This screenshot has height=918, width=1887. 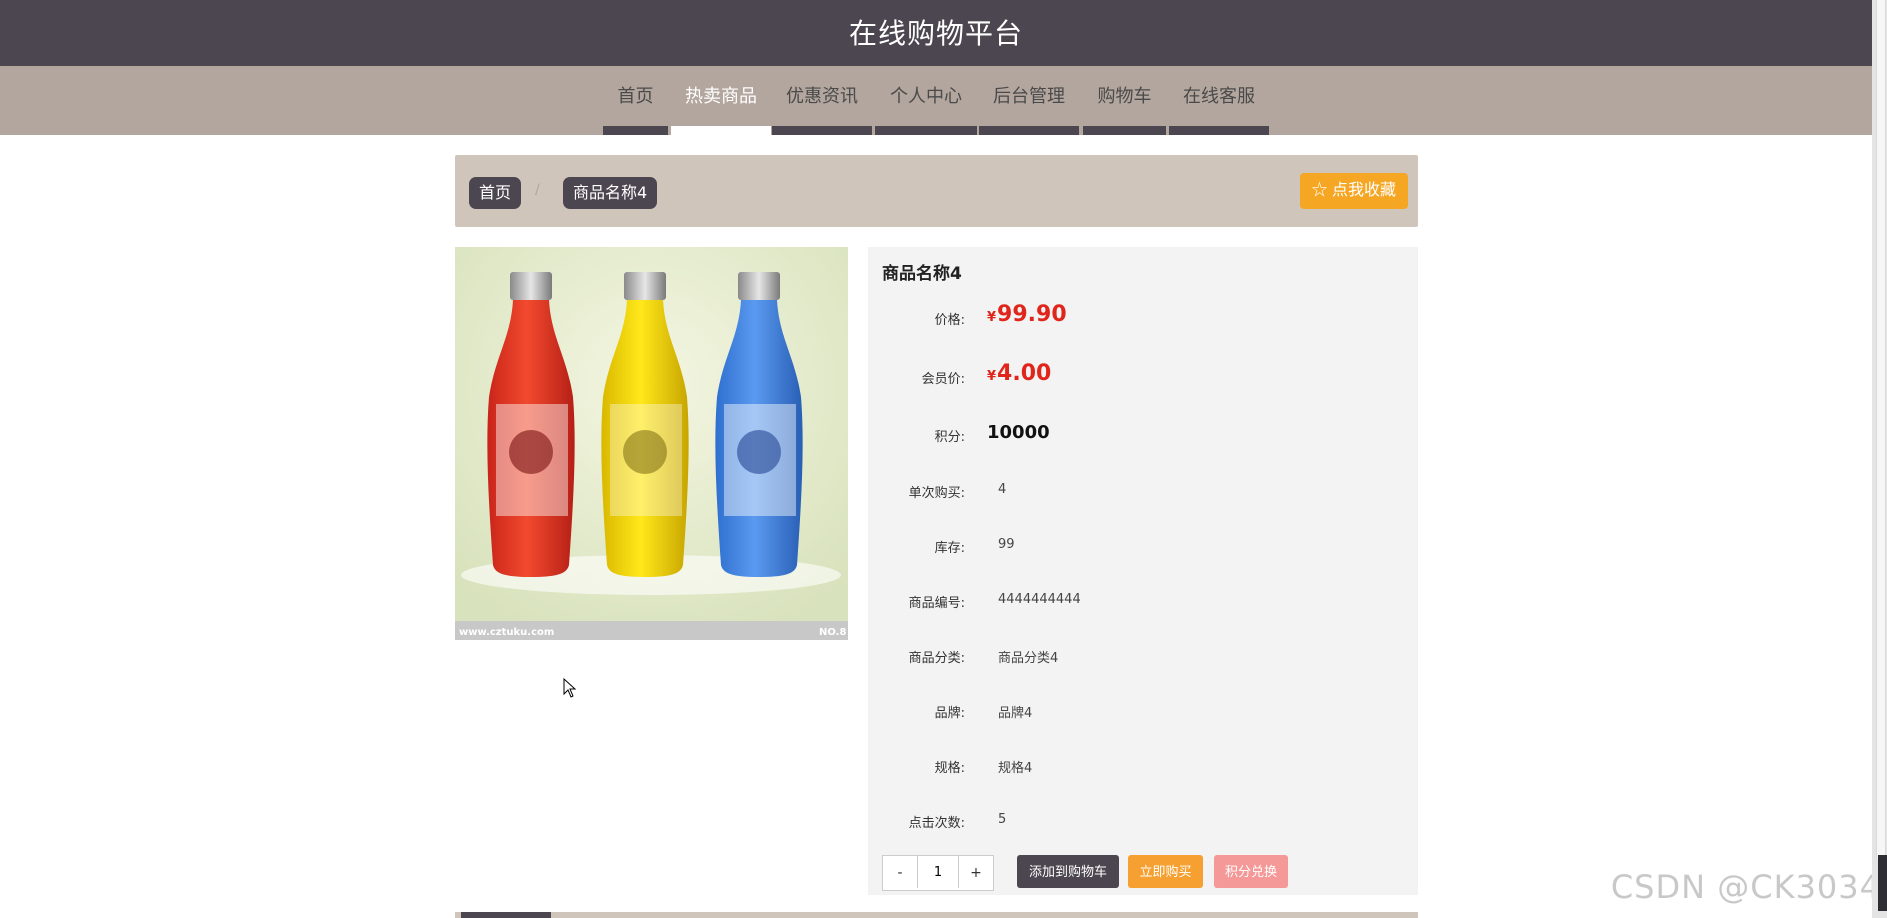 What do you see at coordinates (506, 632) in the screenshot?
I see `image-footer-left: www.cztuku.com` at bounding box center [506, 632].